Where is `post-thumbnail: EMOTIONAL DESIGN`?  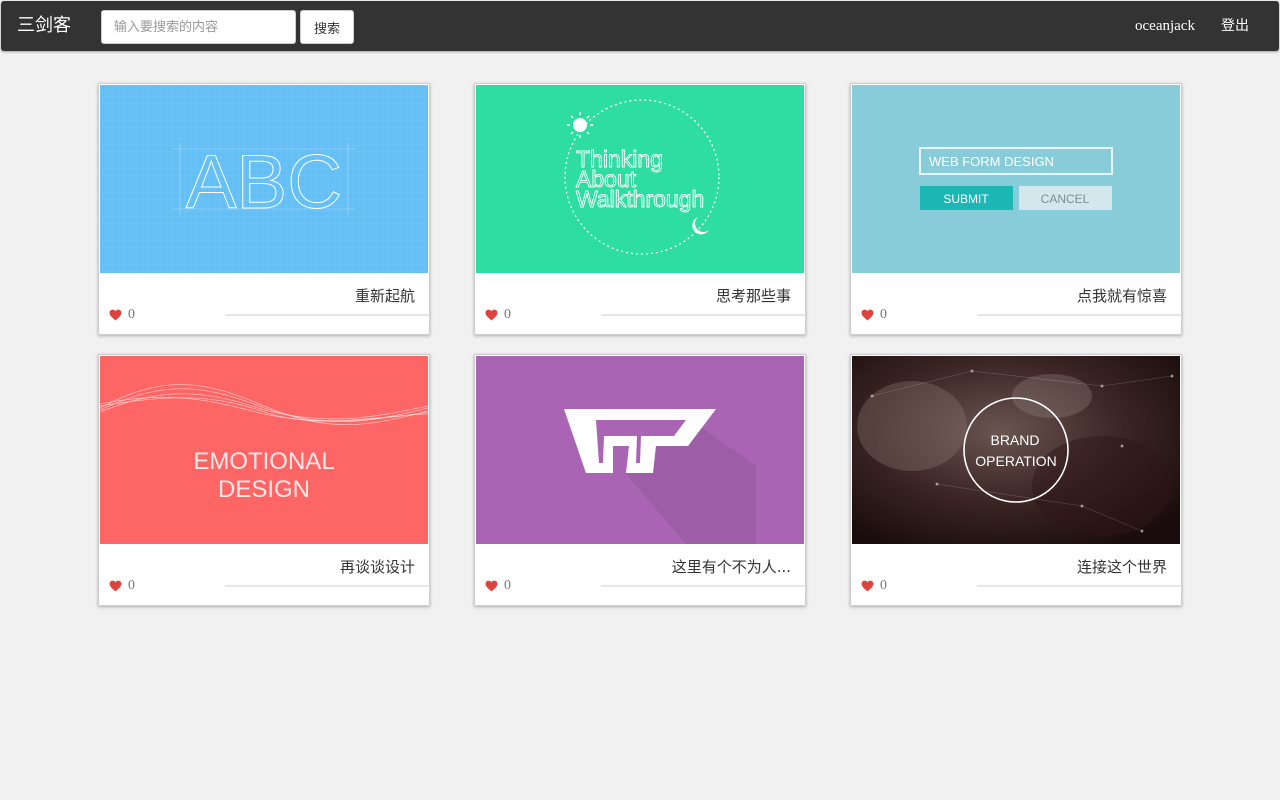 post-thumbnail: EMOTIONAL DESIGN is located at coordinates (264, 450).